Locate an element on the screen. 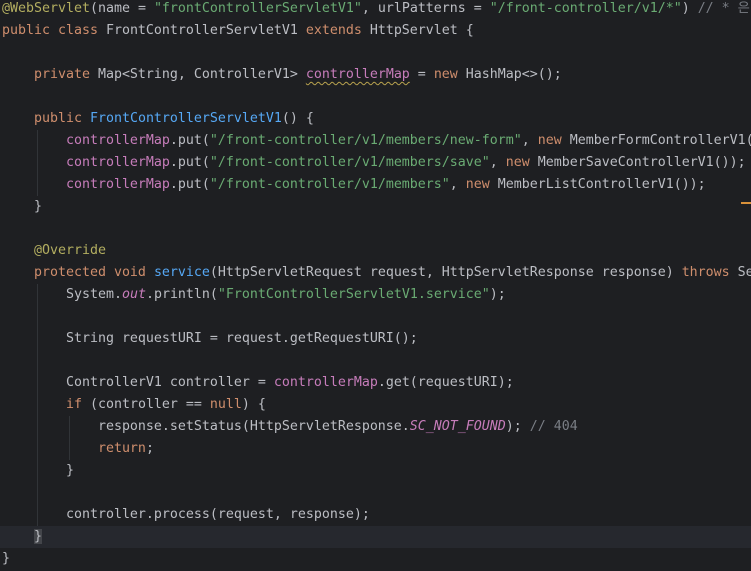 The image size is (751, 571). code-text-token: response.setStatus(HttpServletResponse. is located at coordinates (206, 426).